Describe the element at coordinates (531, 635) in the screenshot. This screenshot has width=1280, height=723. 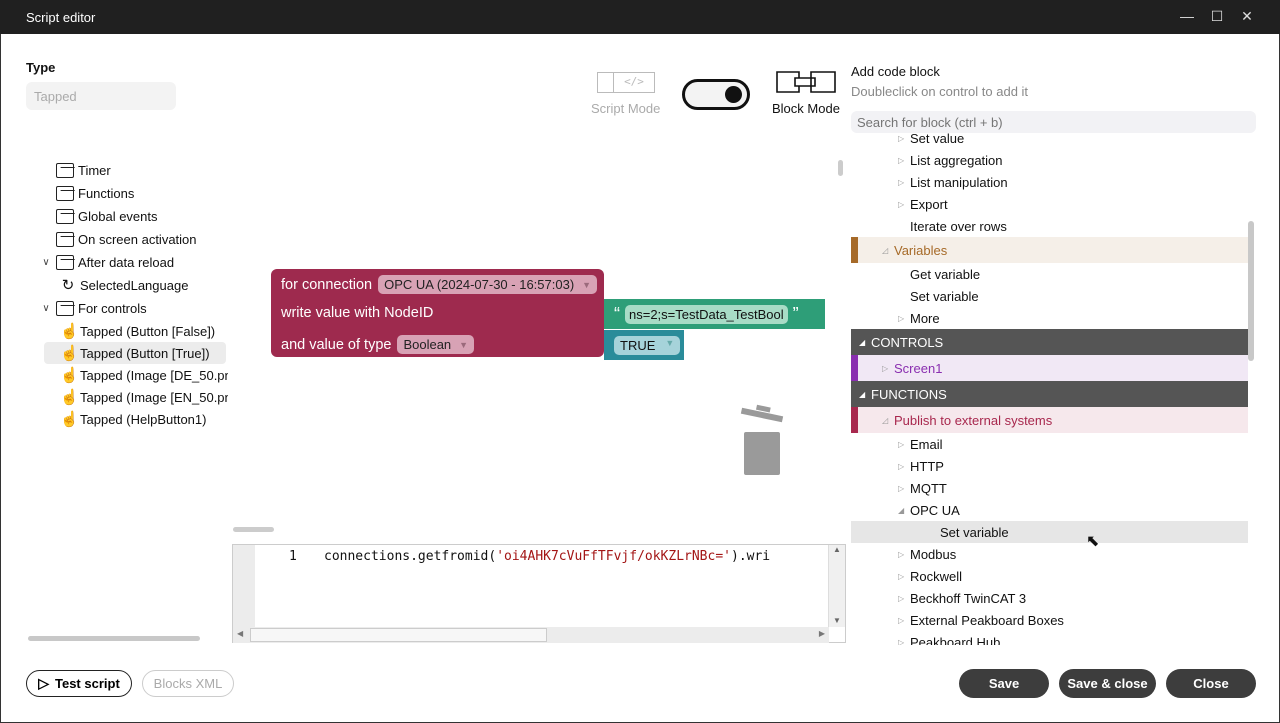
I see `code-horizontal-scrollbar: ◀ ▶` at that location.